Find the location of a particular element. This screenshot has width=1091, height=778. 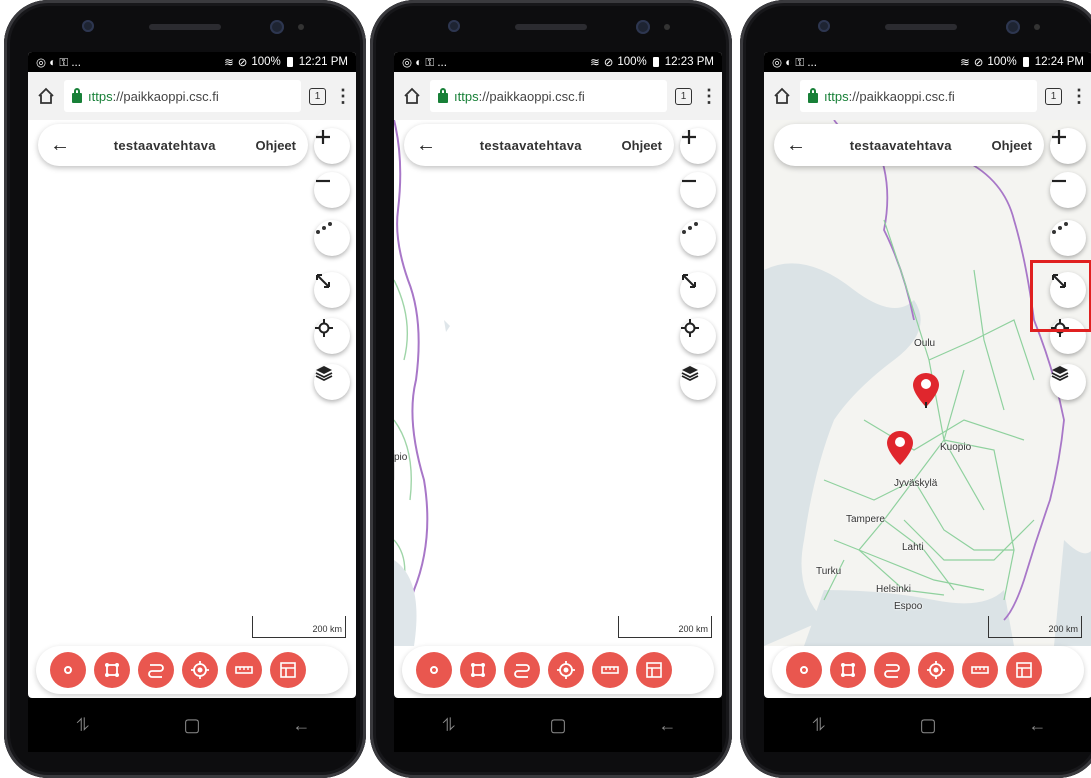

city-label-helsinki: Helsinki is located at coordinates (894, 589).